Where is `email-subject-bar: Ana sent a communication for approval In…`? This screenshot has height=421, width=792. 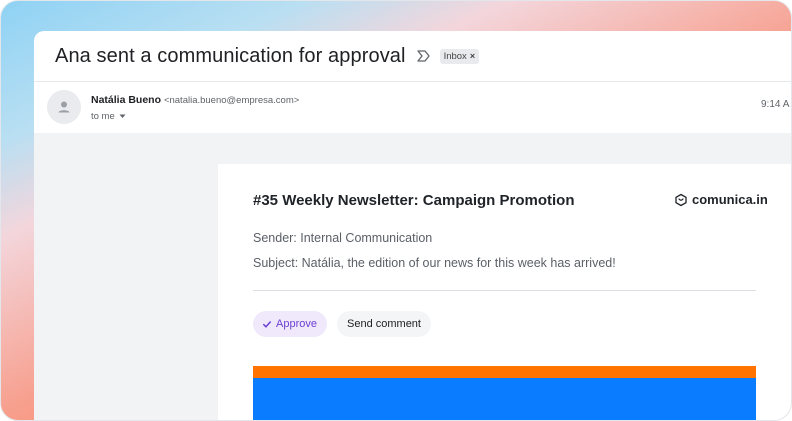 email-subject-bar: Ana sent a communication for approval In… is located at coordinates (412, 56).